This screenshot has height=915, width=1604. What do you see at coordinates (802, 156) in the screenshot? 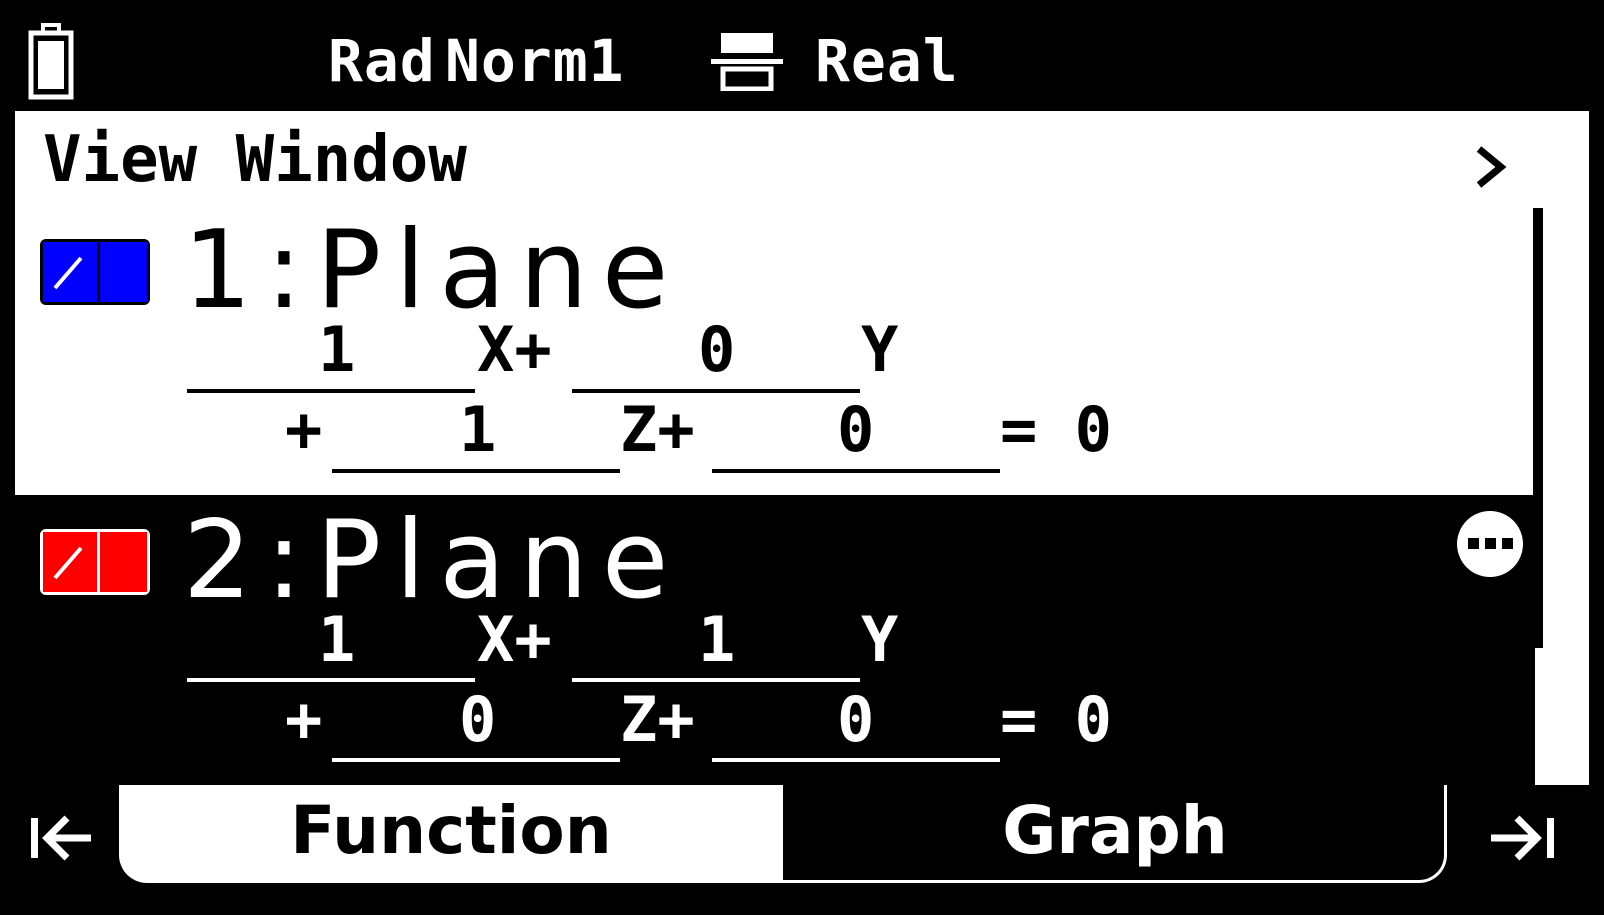
I see `view-window-menu: View Window` at bounding box center [802, 156].